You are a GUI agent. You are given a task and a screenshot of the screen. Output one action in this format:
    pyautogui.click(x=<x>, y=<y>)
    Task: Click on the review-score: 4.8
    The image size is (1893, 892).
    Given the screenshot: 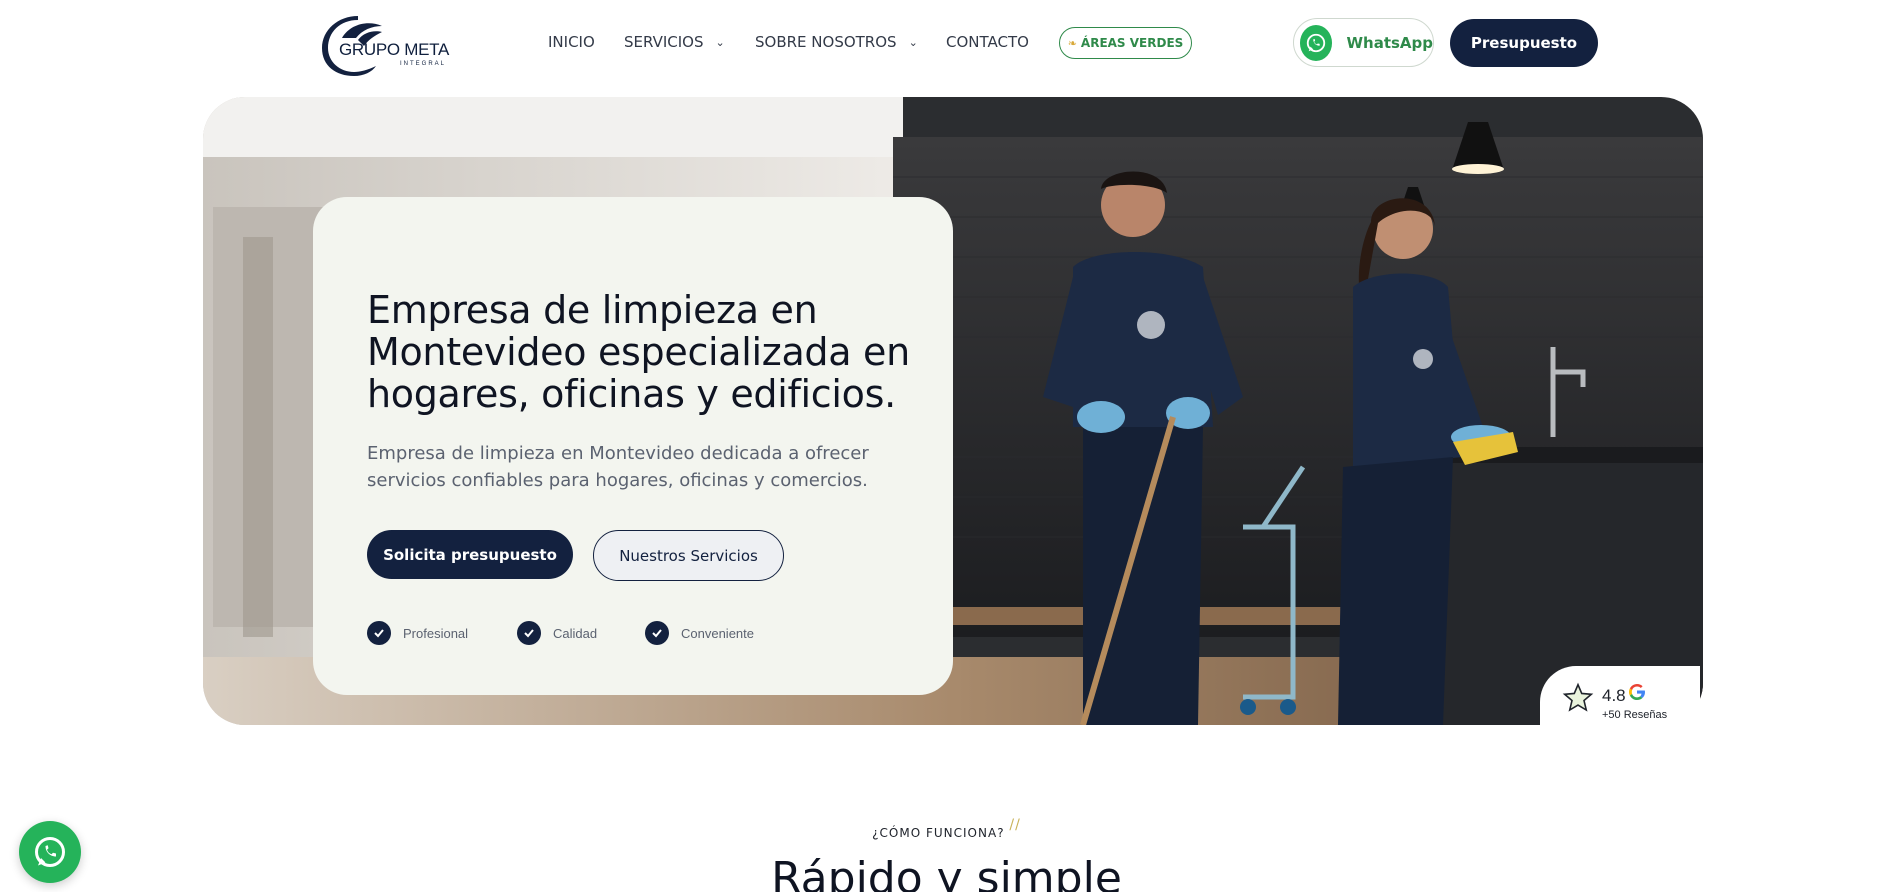 What is the action you would take?
    pyautogui.click(x=1614, y=695)
    